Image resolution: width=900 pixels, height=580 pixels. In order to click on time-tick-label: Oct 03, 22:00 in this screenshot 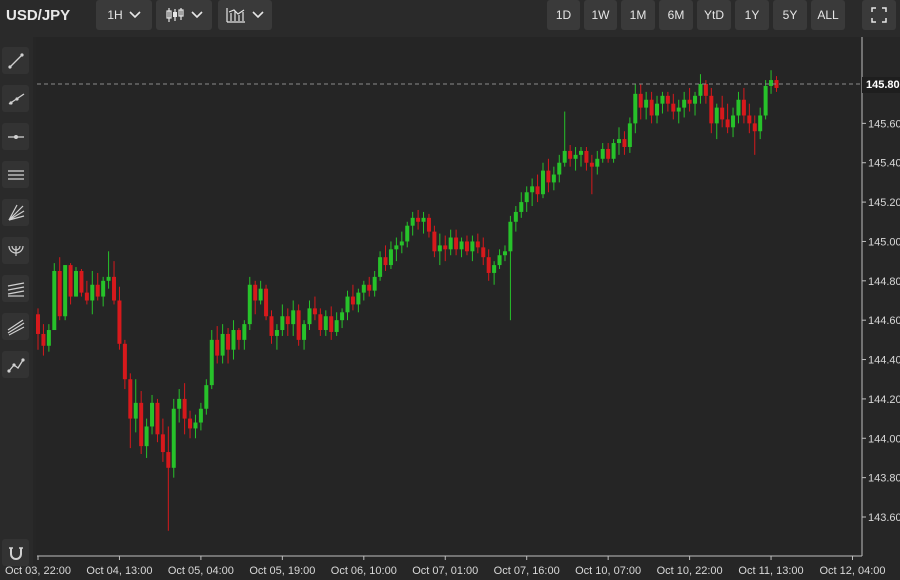, I will do `click(38, 571)`.